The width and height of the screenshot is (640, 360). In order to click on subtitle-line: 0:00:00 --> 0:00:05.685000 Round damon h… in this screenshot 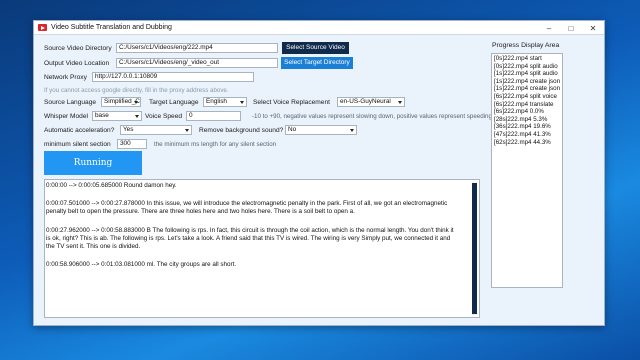, I will do `click(111, 185)`.